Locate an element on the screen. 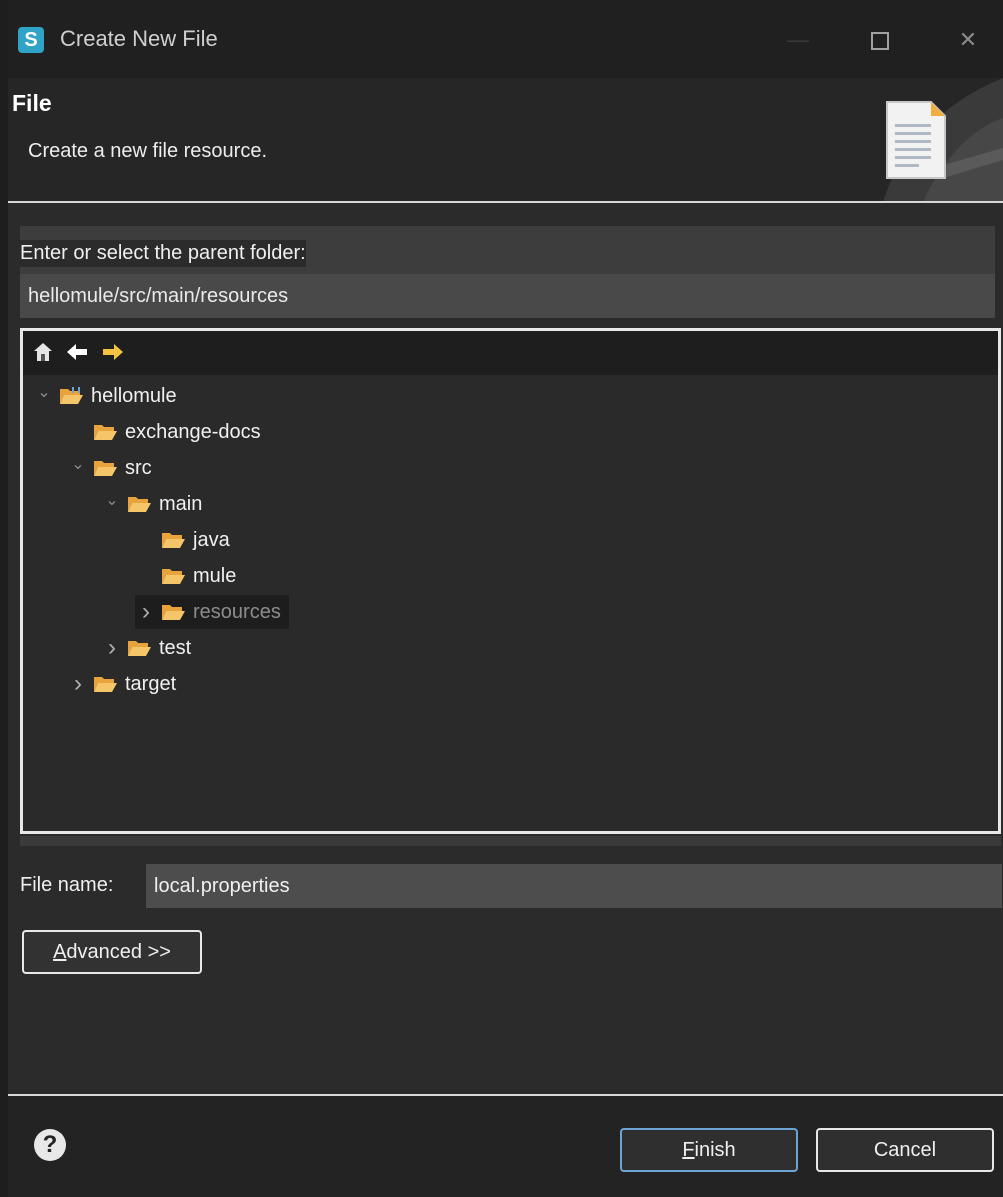 The width and height of the screenshot is (1003, 1197). advanced-mnemonic: A is located at coordinates (60, 952).